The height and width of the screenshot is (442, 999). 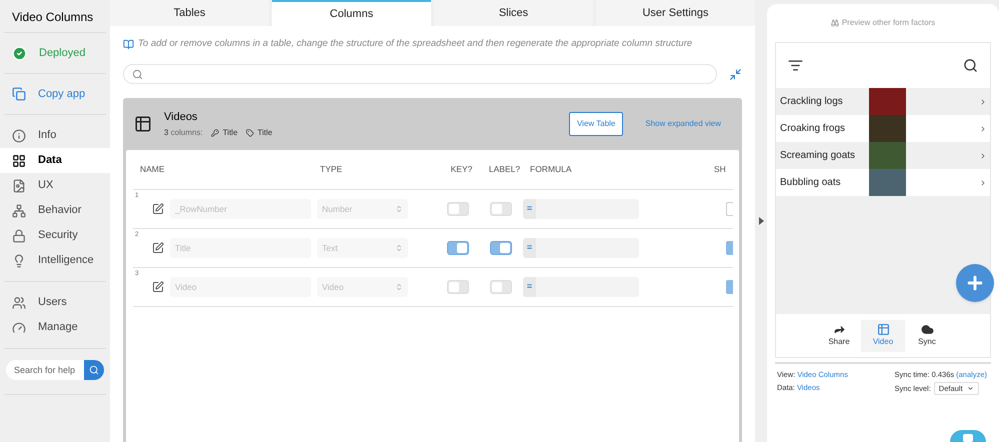 I want to click on collapse-icon, so click(x=735, y=74).